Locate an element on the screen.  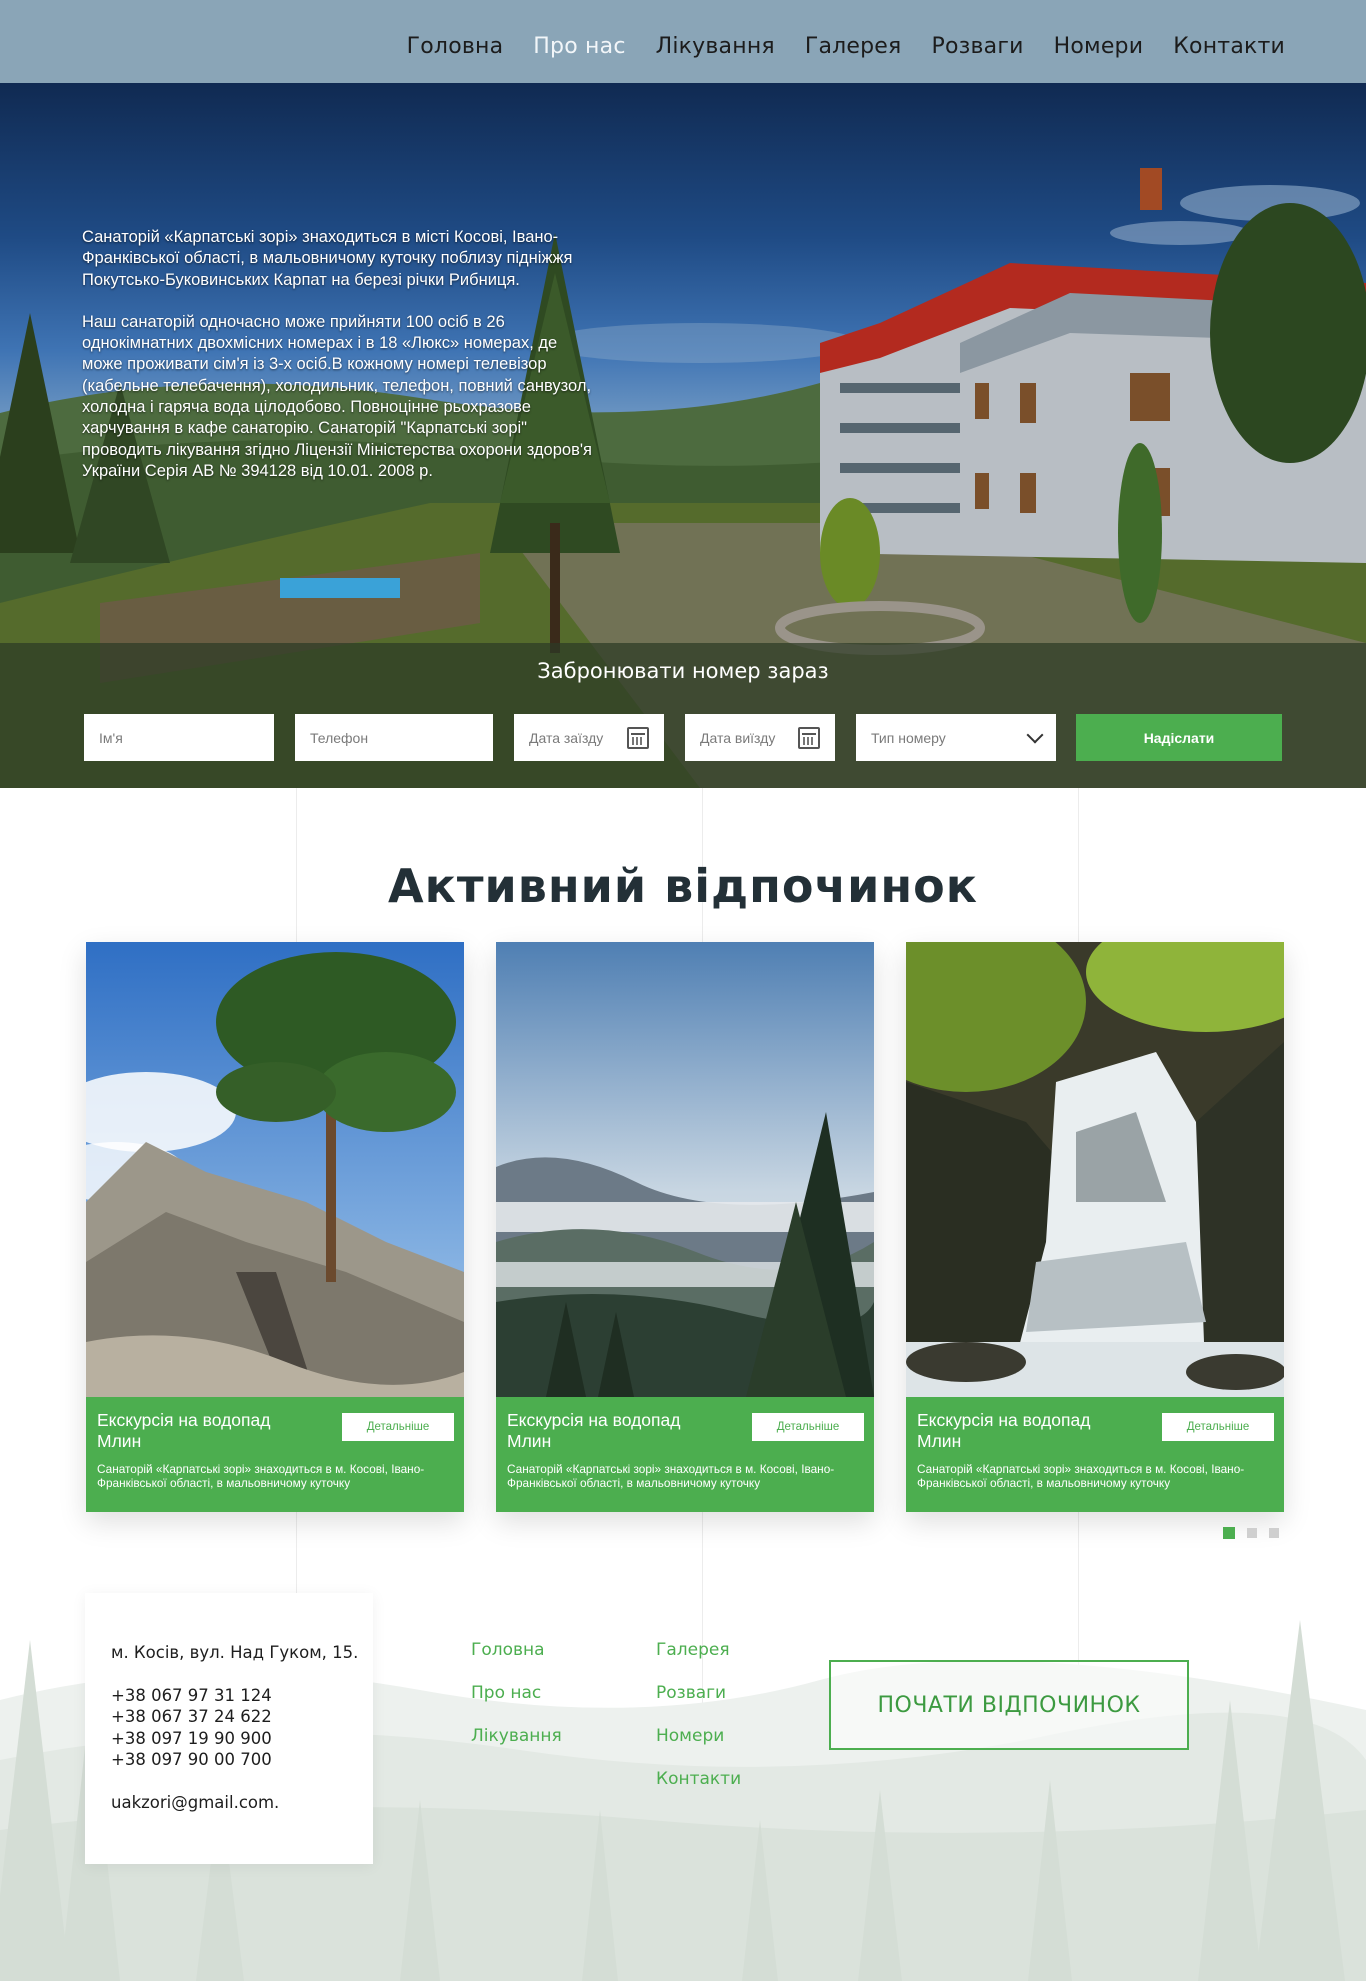
nav-item-treatment: Лікування is located at coordinates (715, 46).